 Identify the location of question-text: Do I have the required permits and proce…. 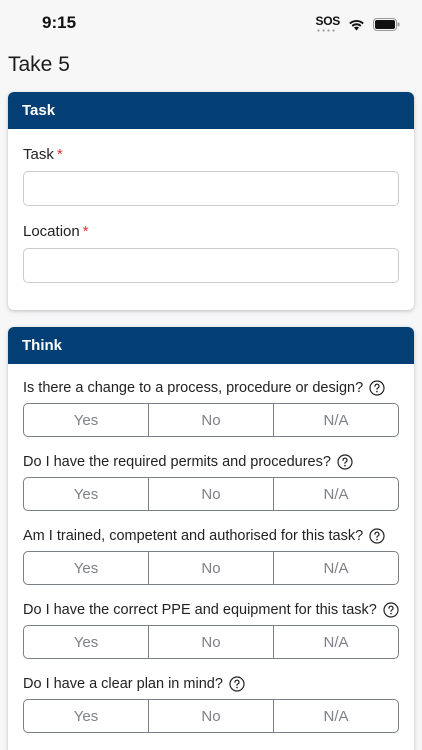
(177, 462).